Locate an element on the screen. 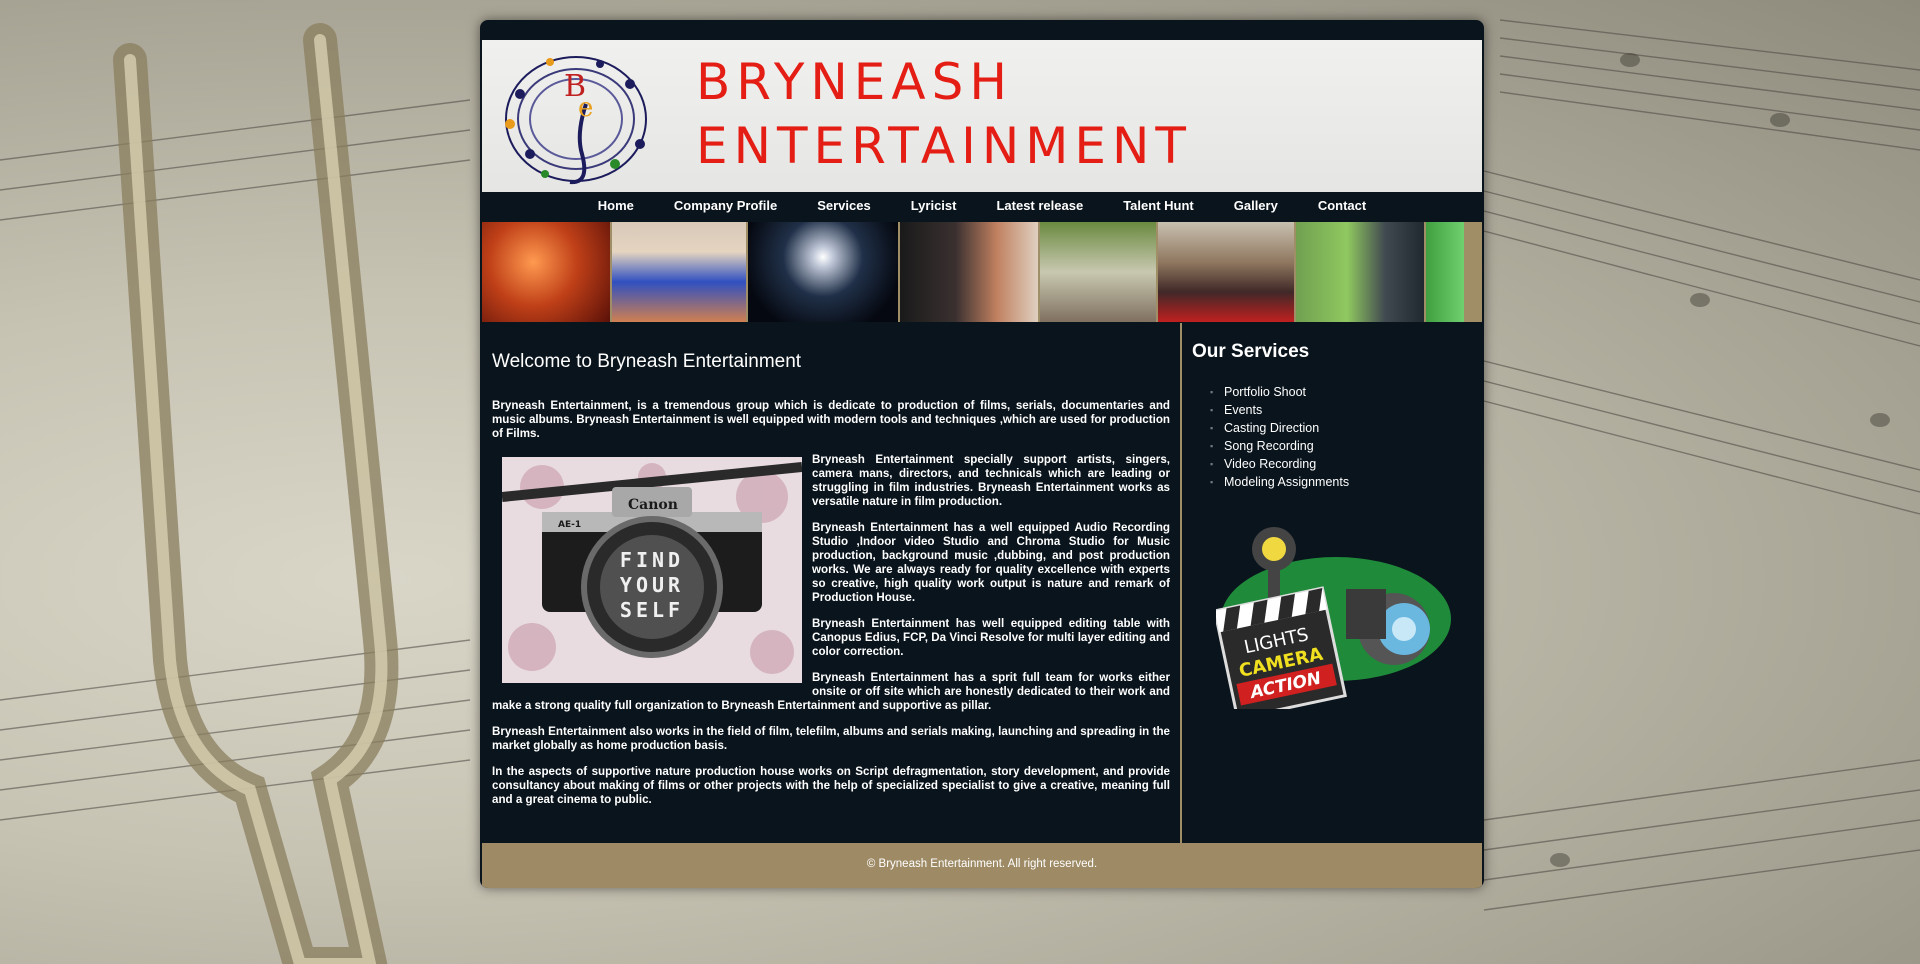  camera-icon: Canon AE-1 FIND YOUR SELF is located at coordinates (652, 570).